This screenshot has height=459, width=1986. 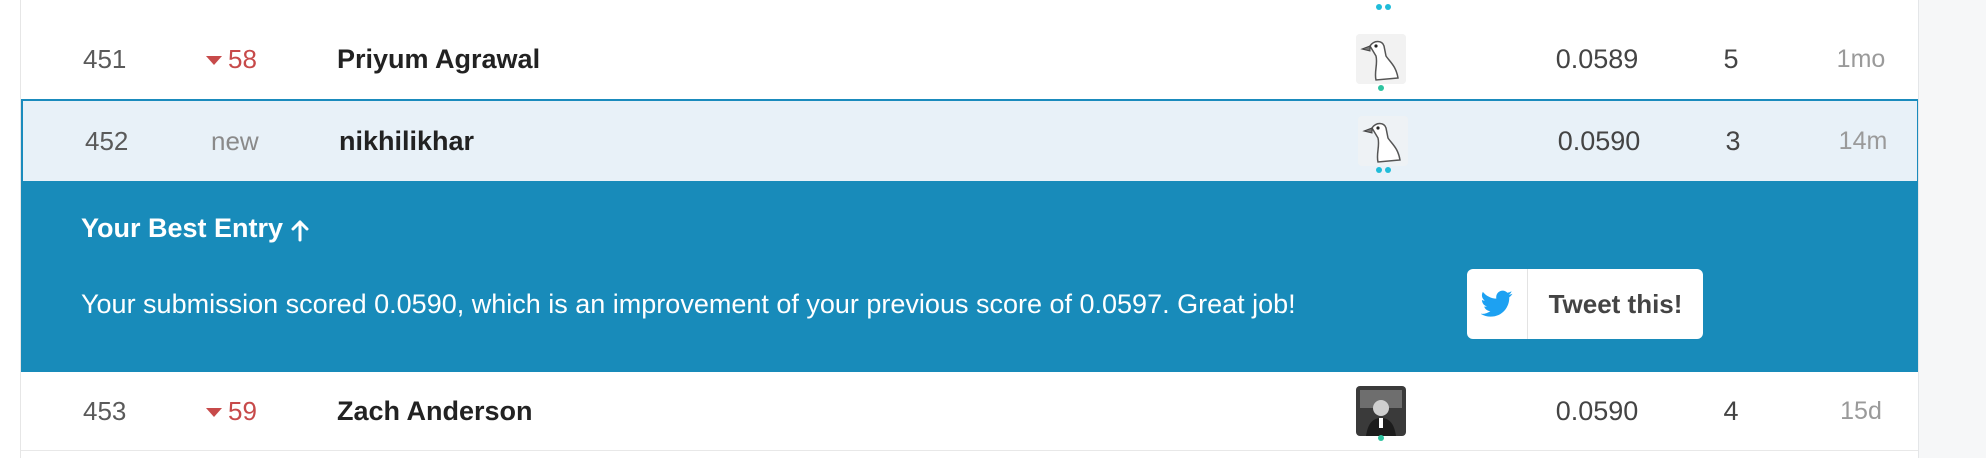 I want to click on team-name: Priyum Agrawal, so click(x=438, y=59).